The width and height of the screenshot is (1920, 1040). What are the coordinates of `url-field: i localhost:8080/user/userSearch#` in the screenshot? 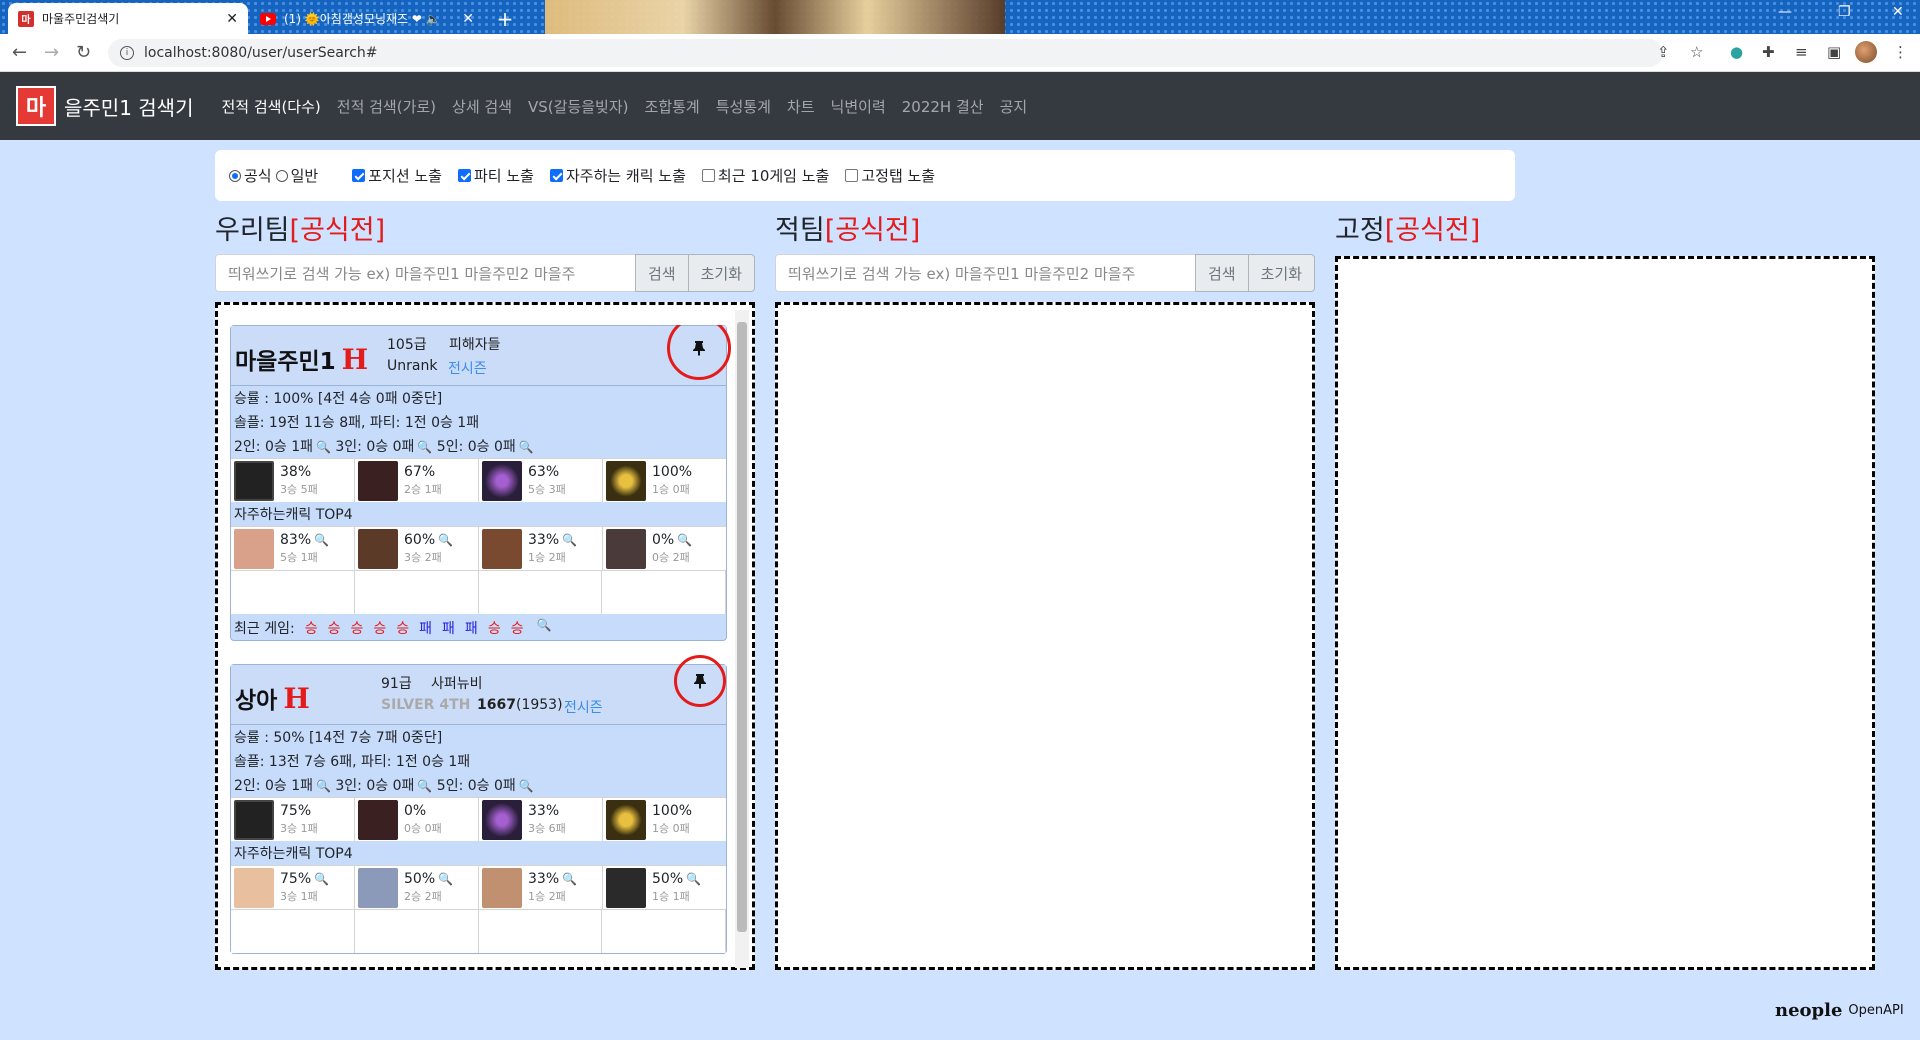 It's located at (885, 53).